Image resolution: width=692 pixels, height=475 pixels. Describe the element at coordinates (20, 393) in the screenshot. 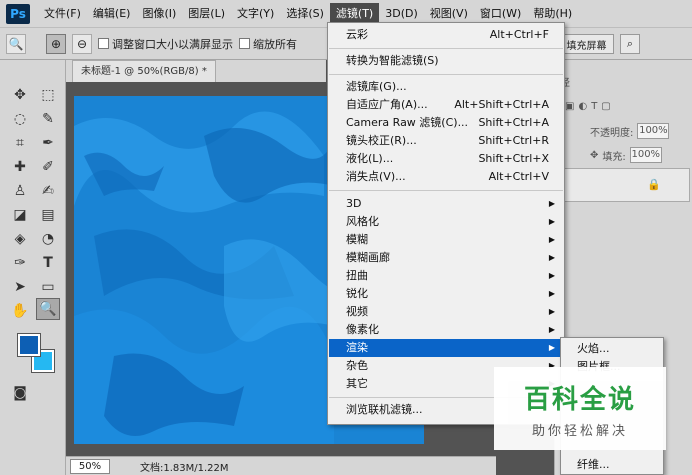

I see `quick-mask-icon: ◙` at that location.